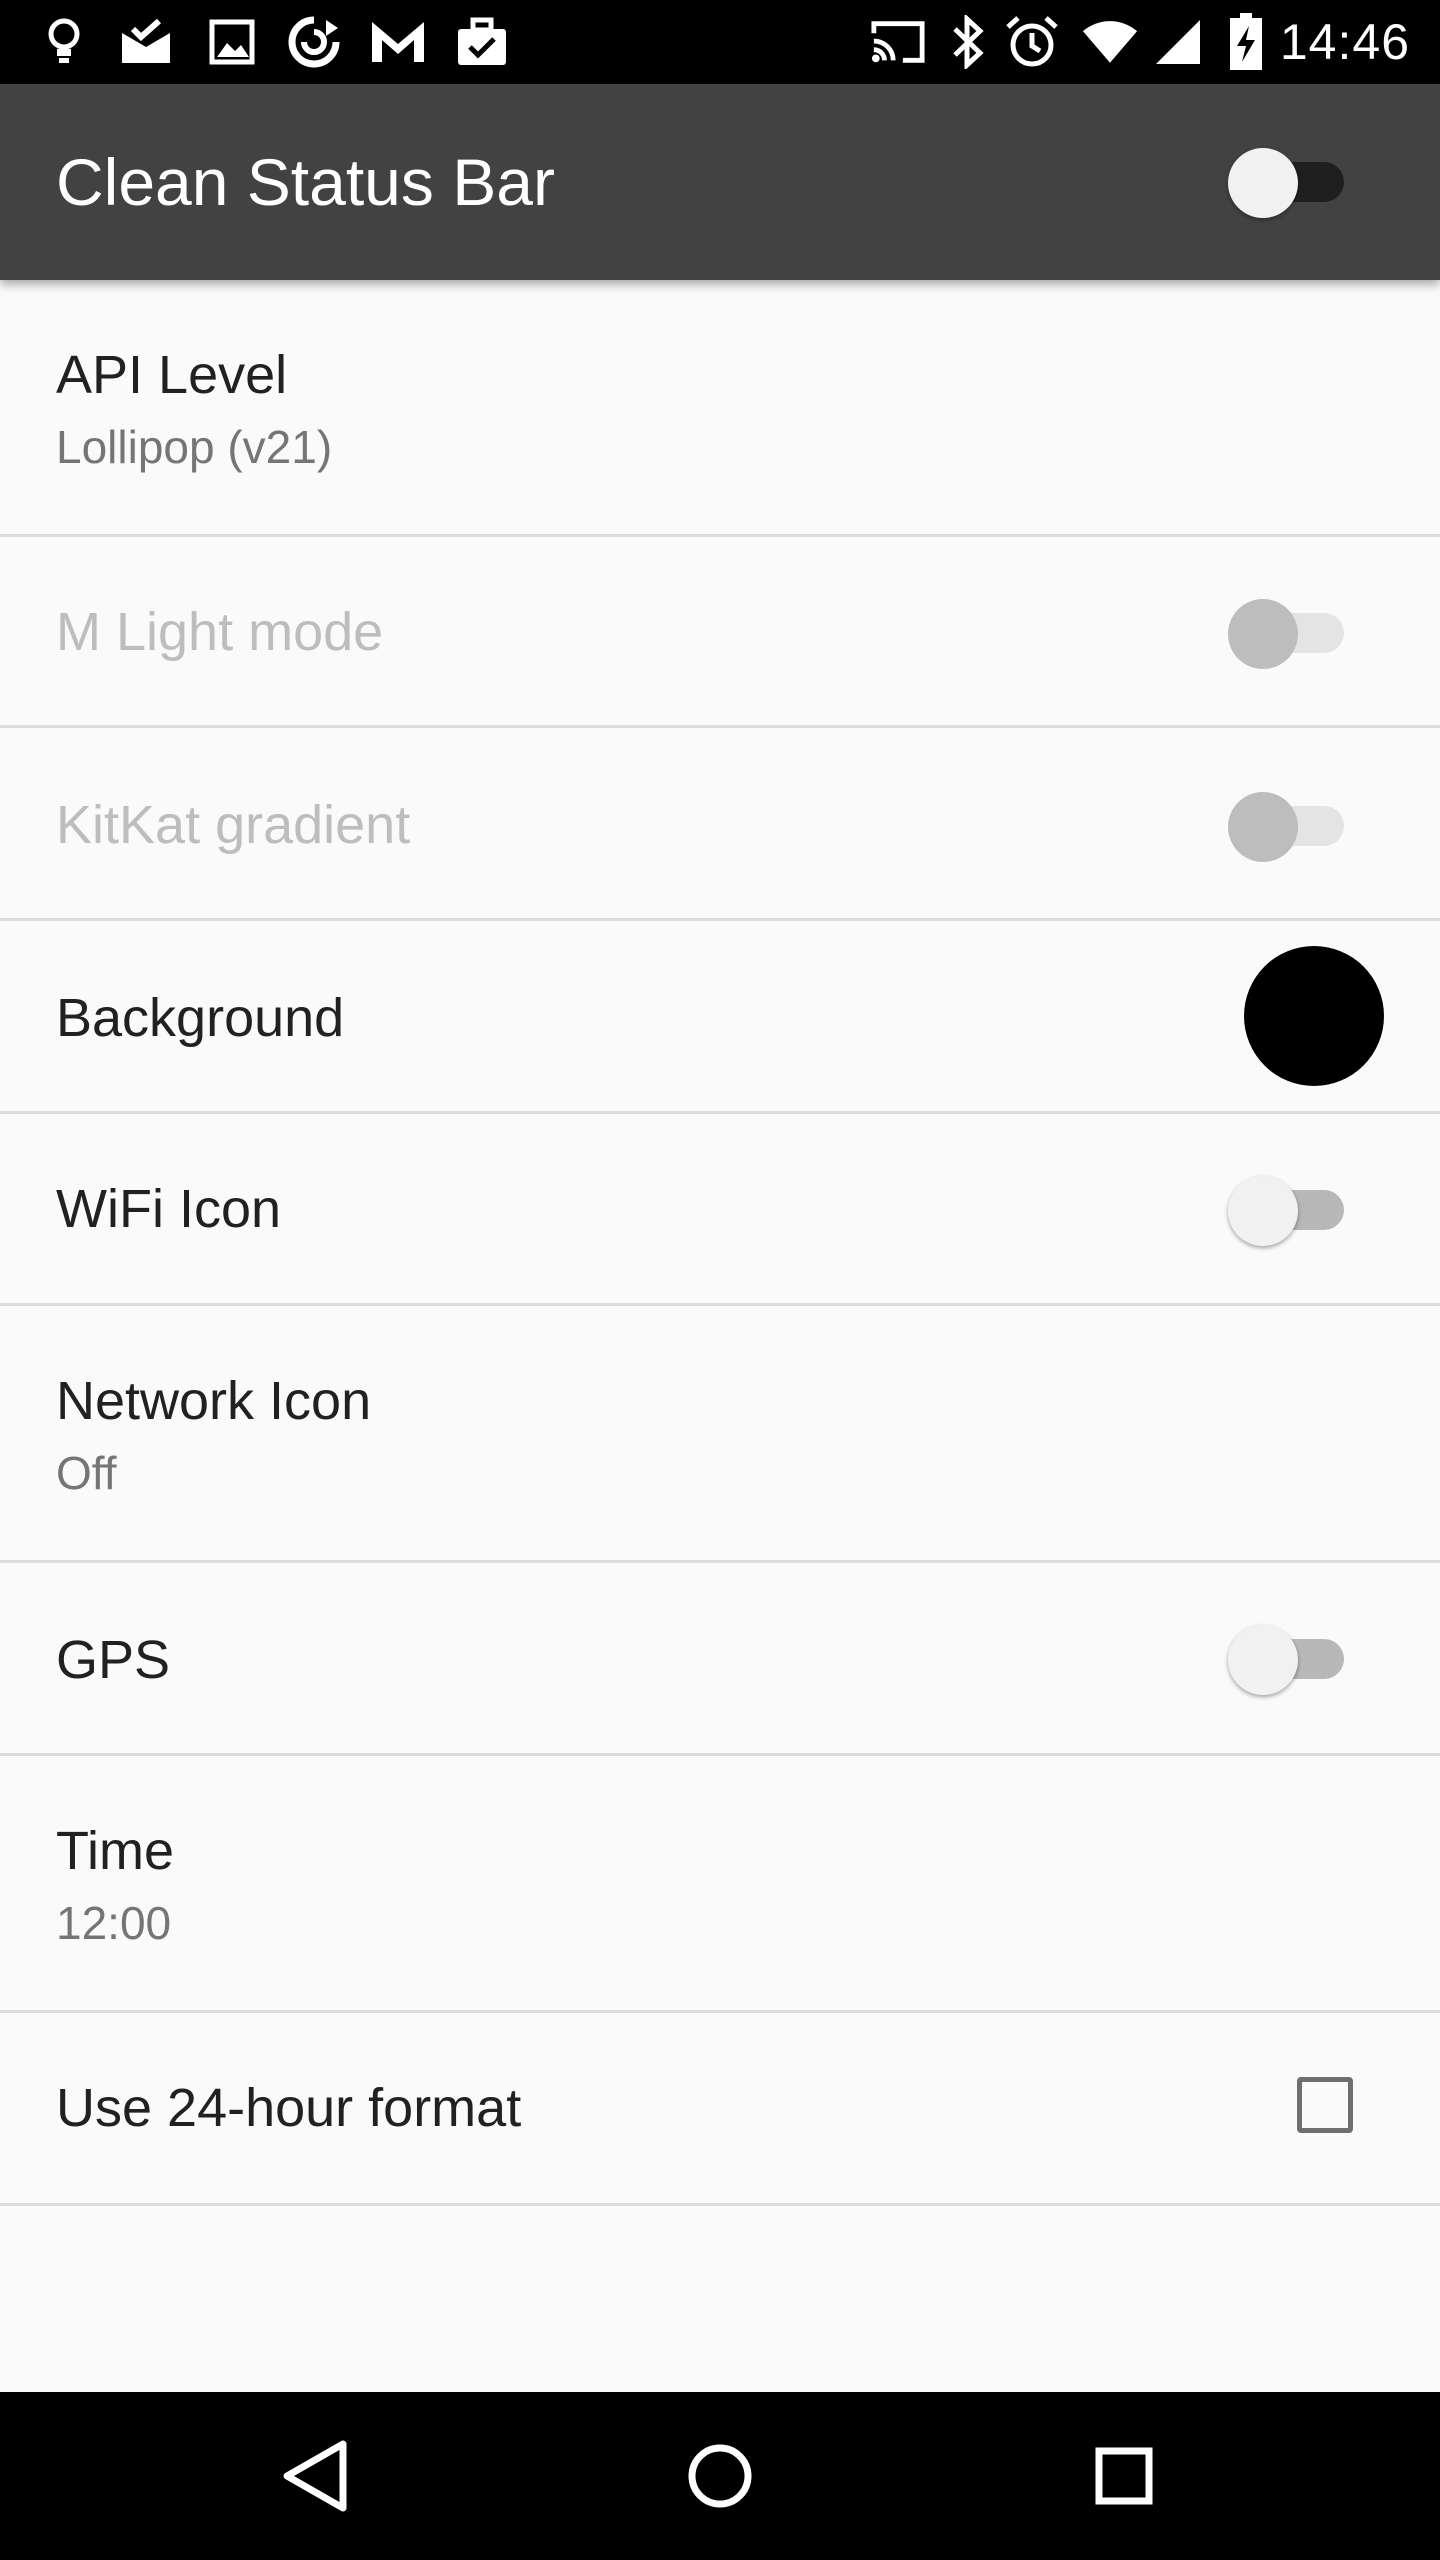 The width and height of the screenshot is (1440, 2560). I want to click on pref-use-24-hour-format: Use 24-hour format, so click(720, 2109).